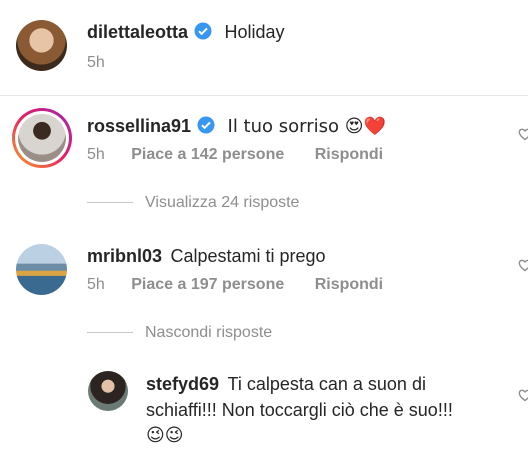 The width and height of the screenshot is (528, 453). I want to click on avatar-dilettaleotta, so click(41, 45).